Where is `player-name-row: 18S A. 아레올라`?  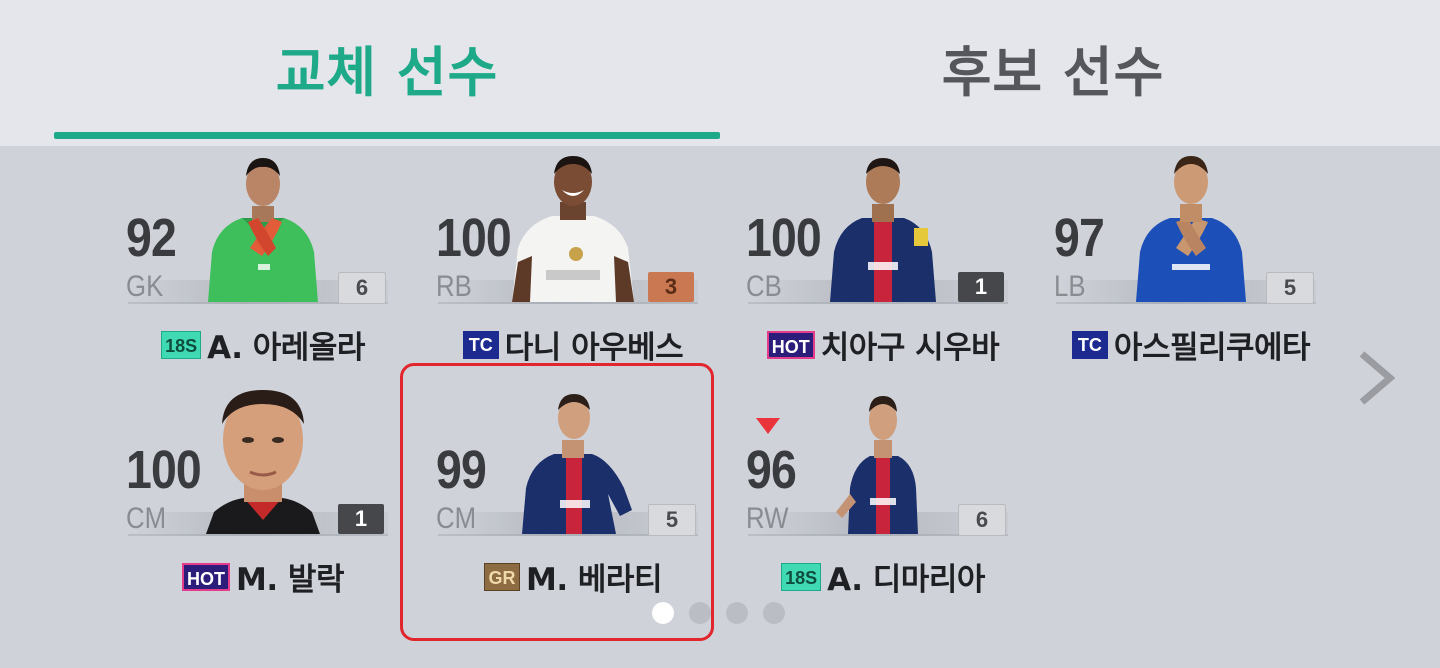
player-name-row: 18S A. 아레올라 is located at coordinates (263, 344).